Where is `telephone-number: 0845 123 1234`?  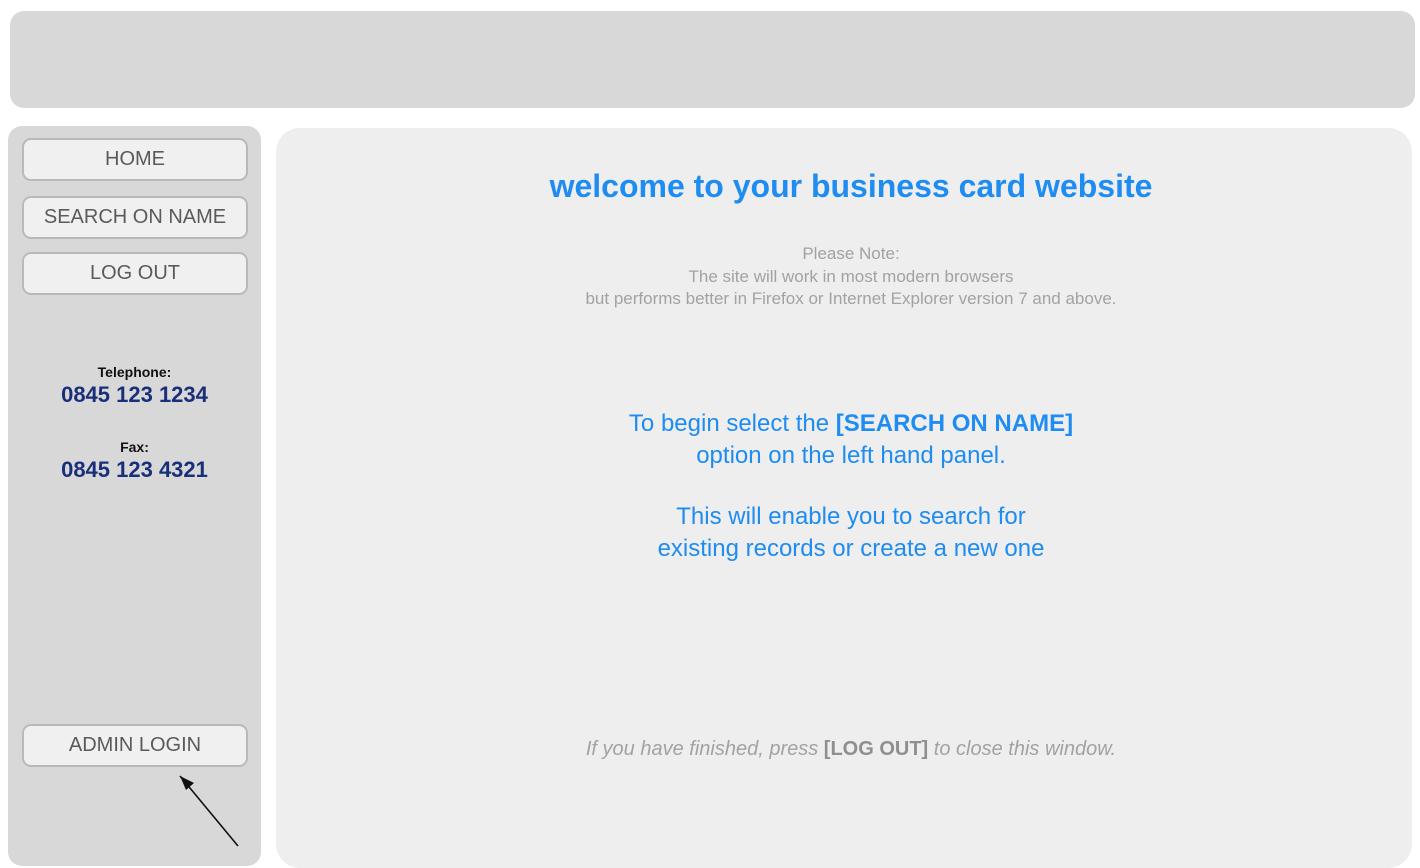
telephone-number: 0845 123 1234 is located at coordinates (134, 394).